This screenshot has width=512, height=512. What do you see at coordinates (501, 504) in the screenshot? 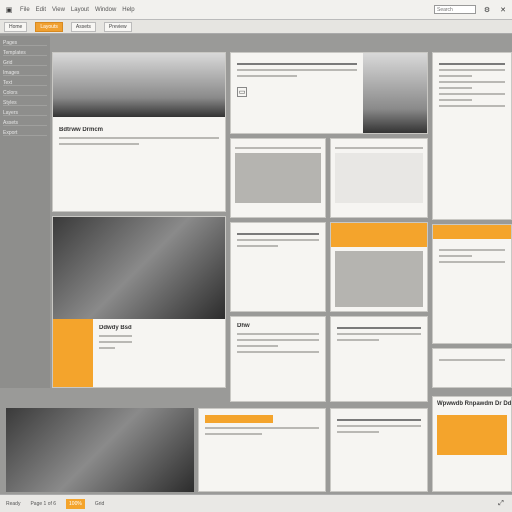
I see `fit-page-icon: ⤢` at bounding box center [501, 504].